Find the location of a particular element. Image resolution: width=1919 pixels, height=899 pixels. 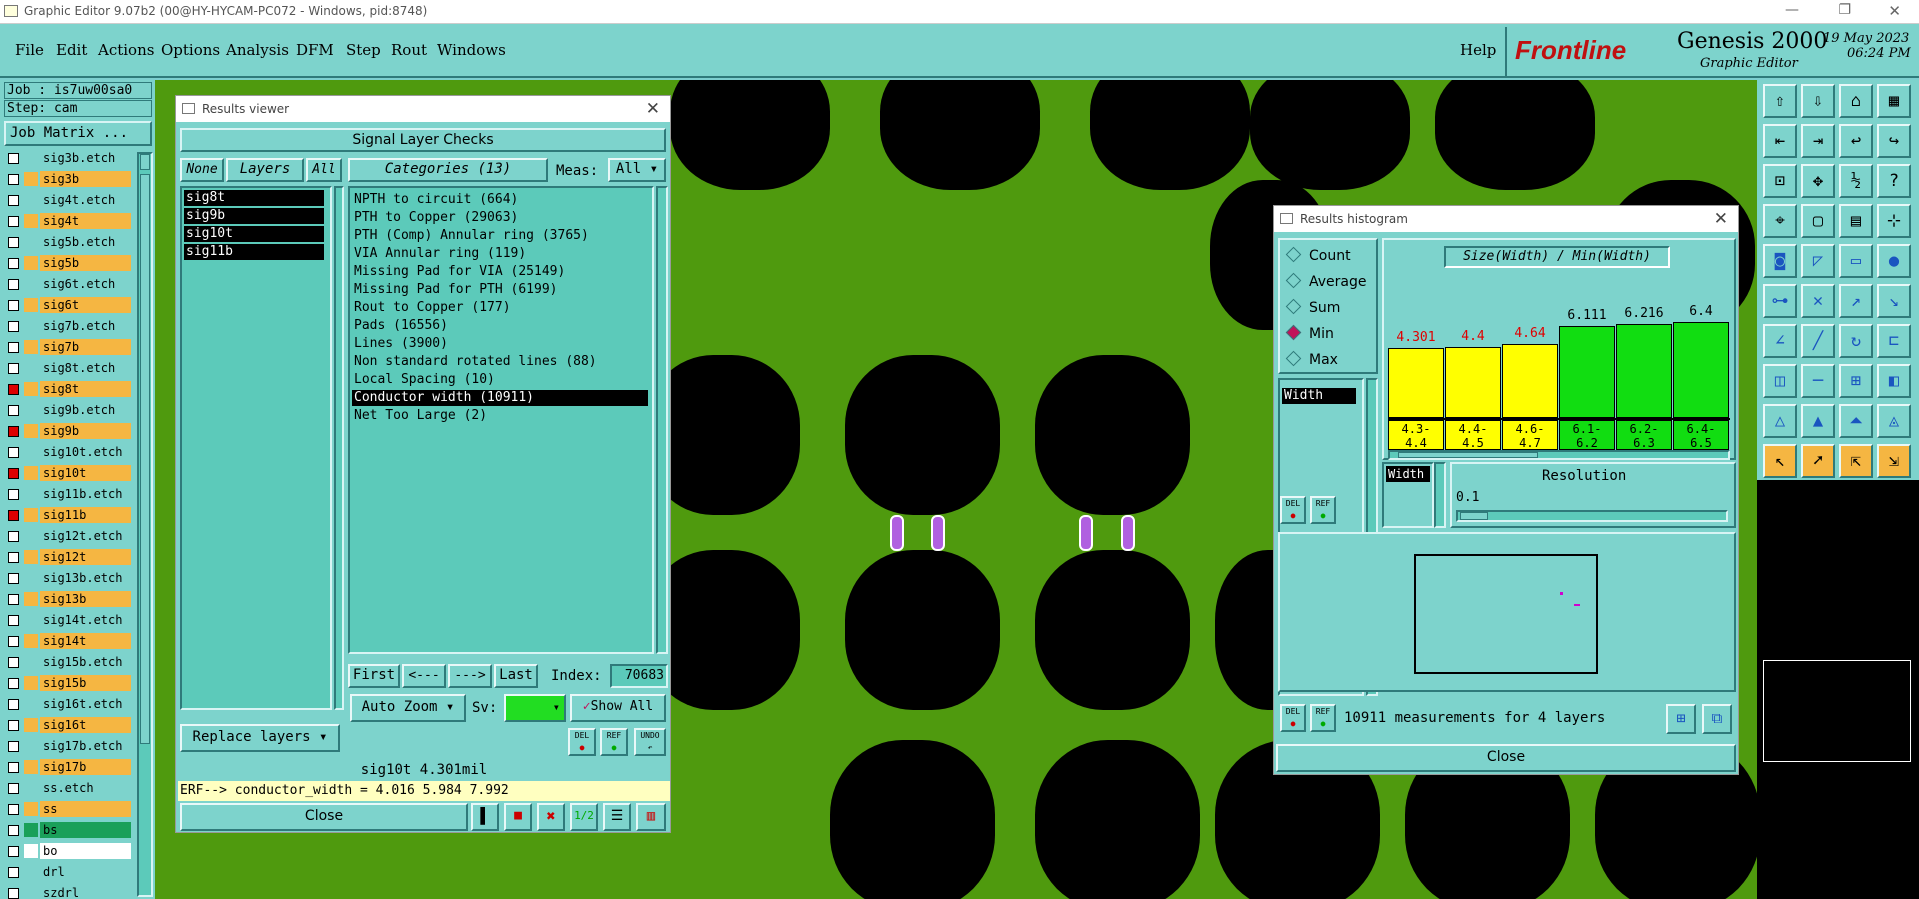

menu-actions: Actions is located at coordinates (126, 50).